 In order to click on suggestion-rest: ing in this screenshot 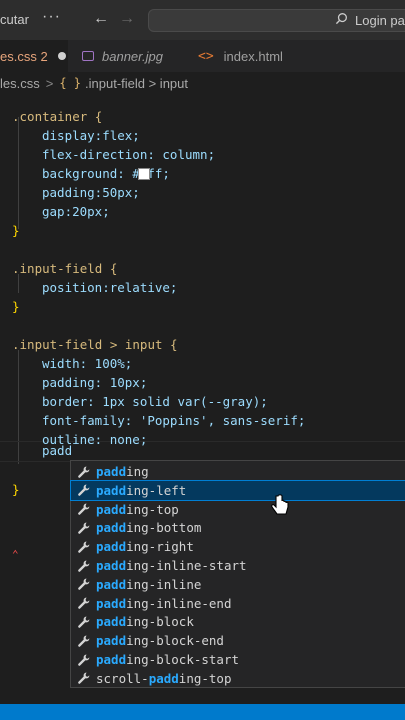, I will do `click(137, 471)`.